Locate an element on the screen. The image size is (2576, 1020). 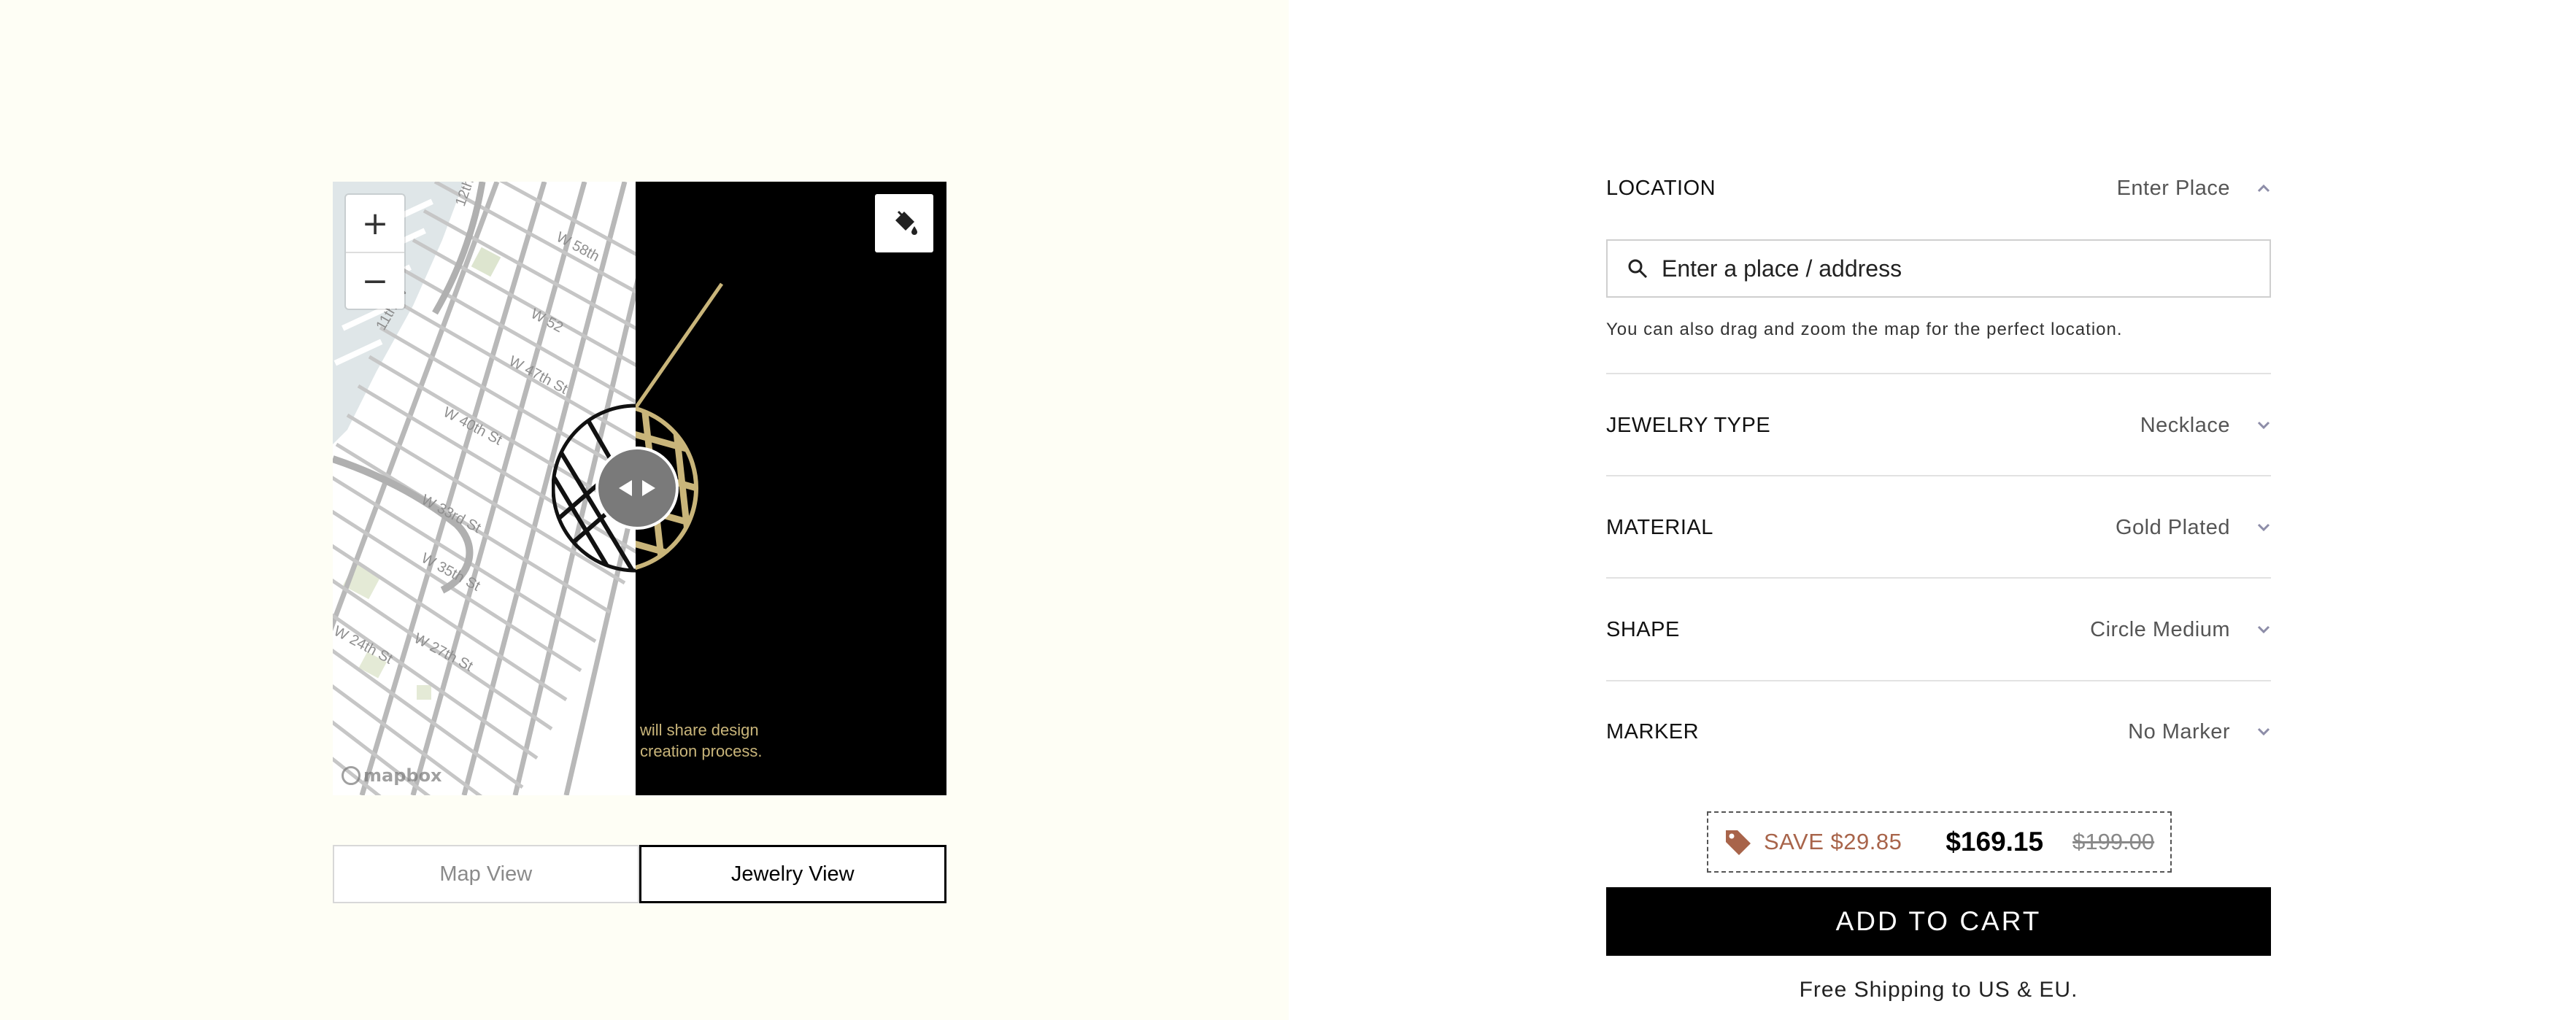
shape-value: Circle Medium is located at coordinates (2160, 629).